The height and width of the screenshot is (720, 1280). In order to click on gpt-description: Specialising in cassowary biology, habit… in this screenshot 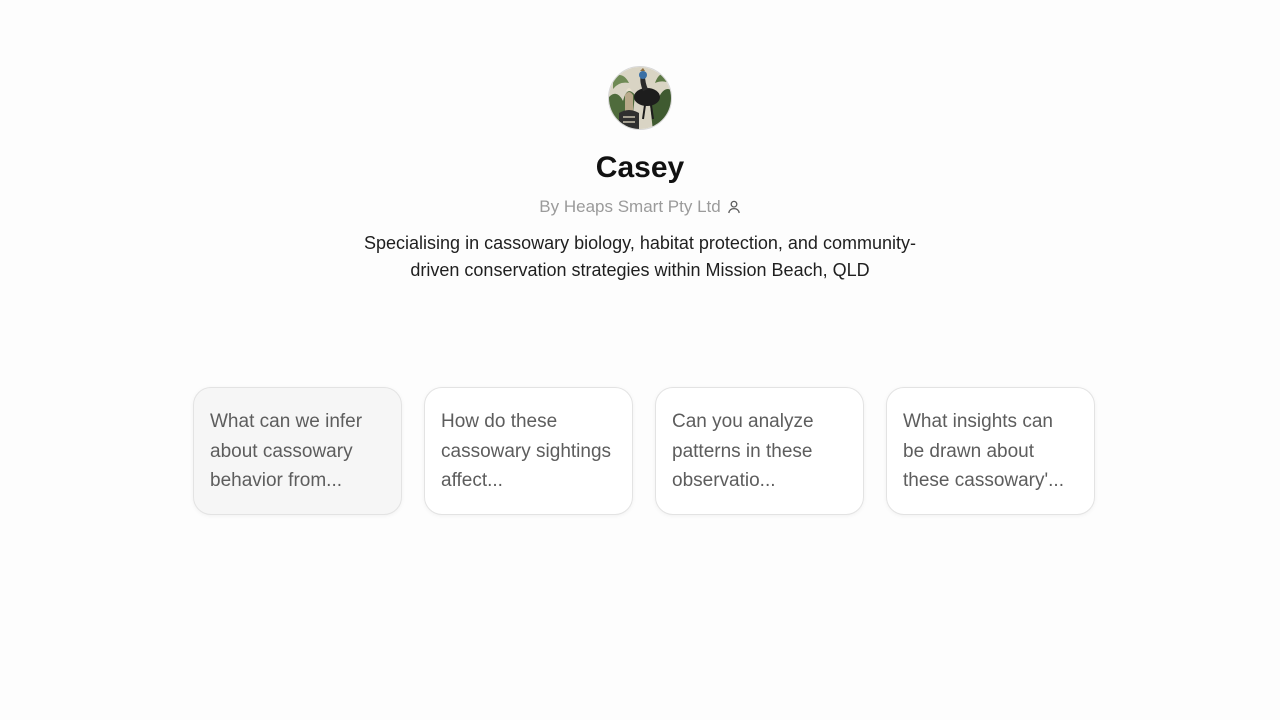, I will do `click(640, 256)`.